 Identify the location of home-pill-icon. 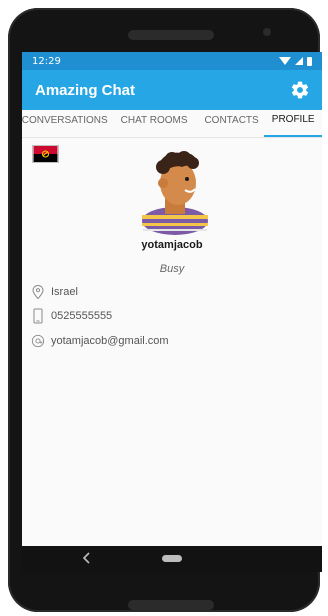
(172, 558).